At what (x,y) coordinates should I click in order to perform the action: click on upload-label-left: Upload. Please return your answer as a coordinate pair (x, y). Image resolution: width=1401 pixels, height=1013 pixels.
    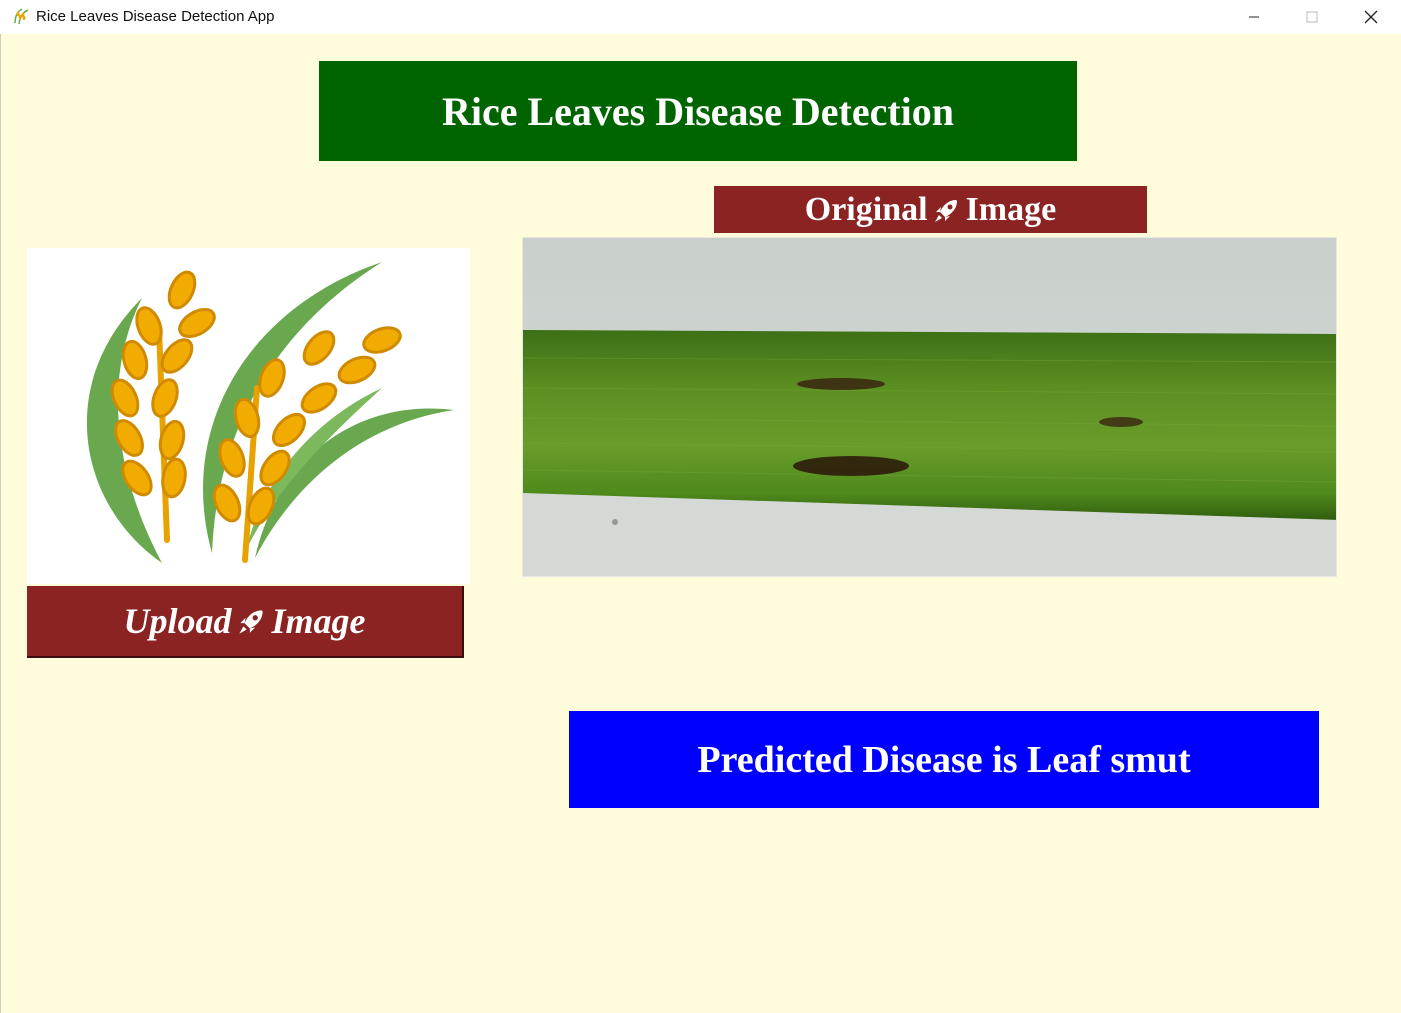
    Looking at the image, I should click on (177, 621).